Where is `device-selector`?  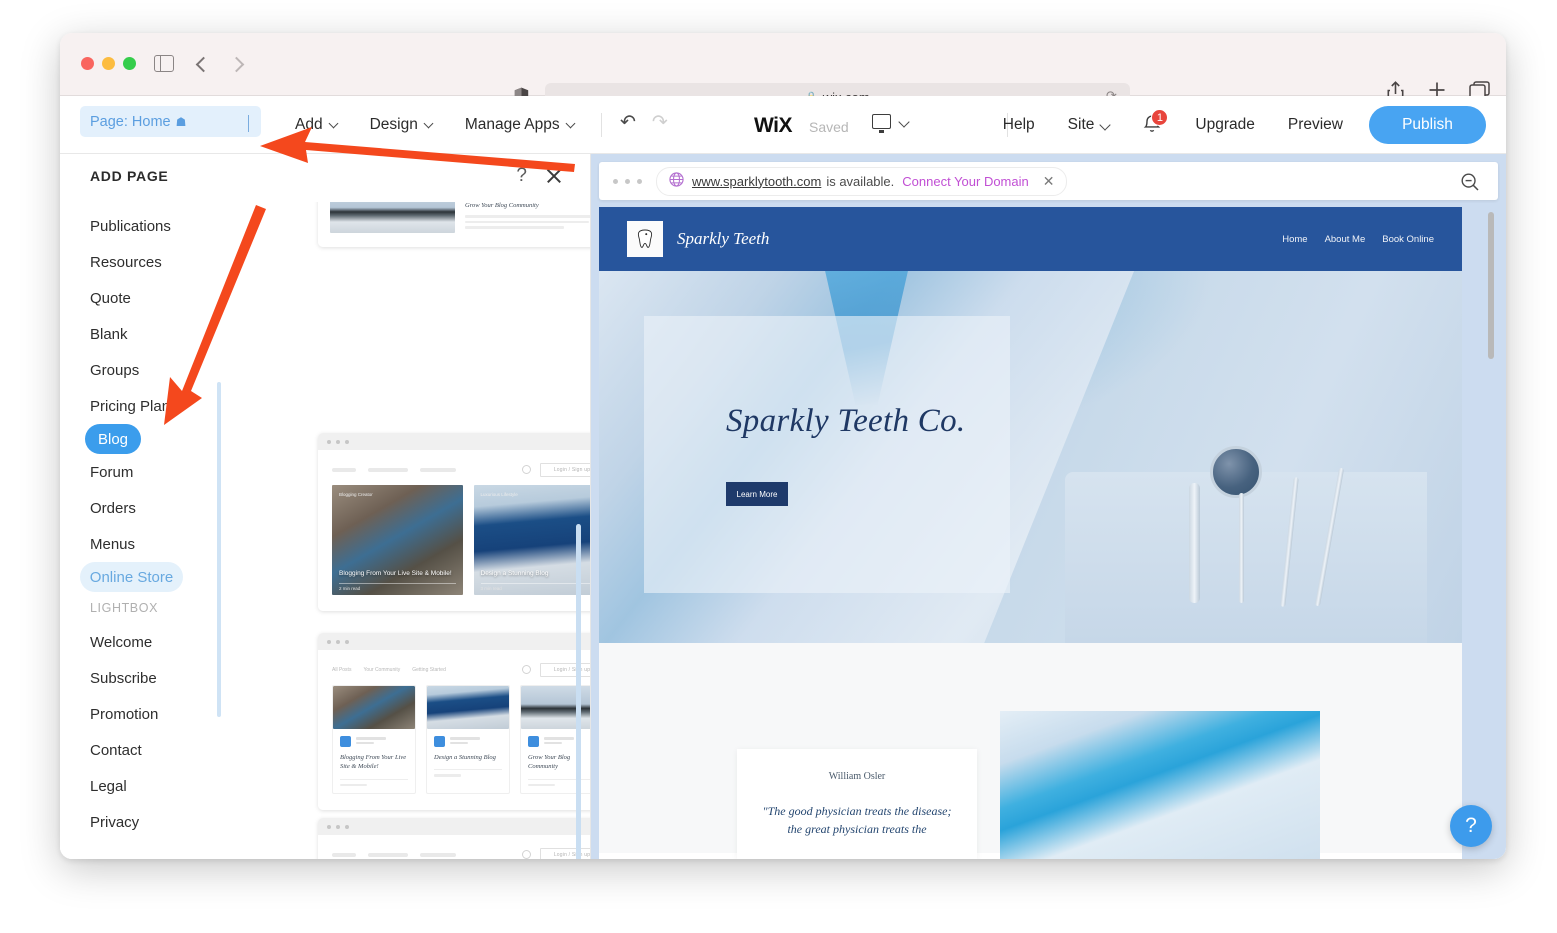 device-selector is located at coordinates (891, 123).